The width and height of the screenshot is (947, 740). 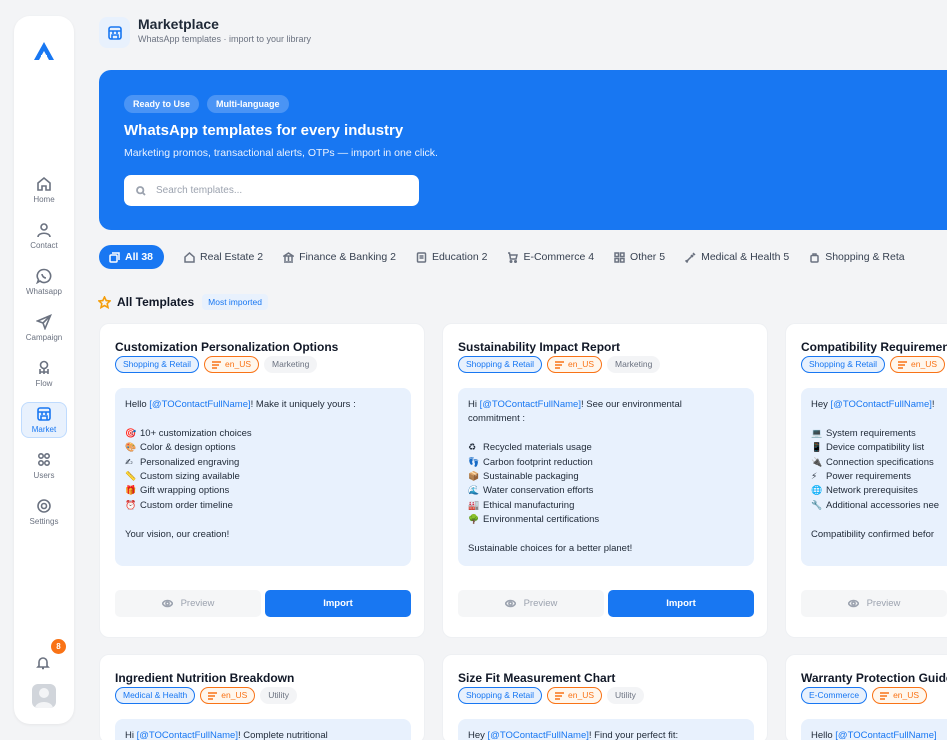 What do you see at coordinates (189, 257) in the screenshot?
I see `house-icon` at bounding box center [189, 257].